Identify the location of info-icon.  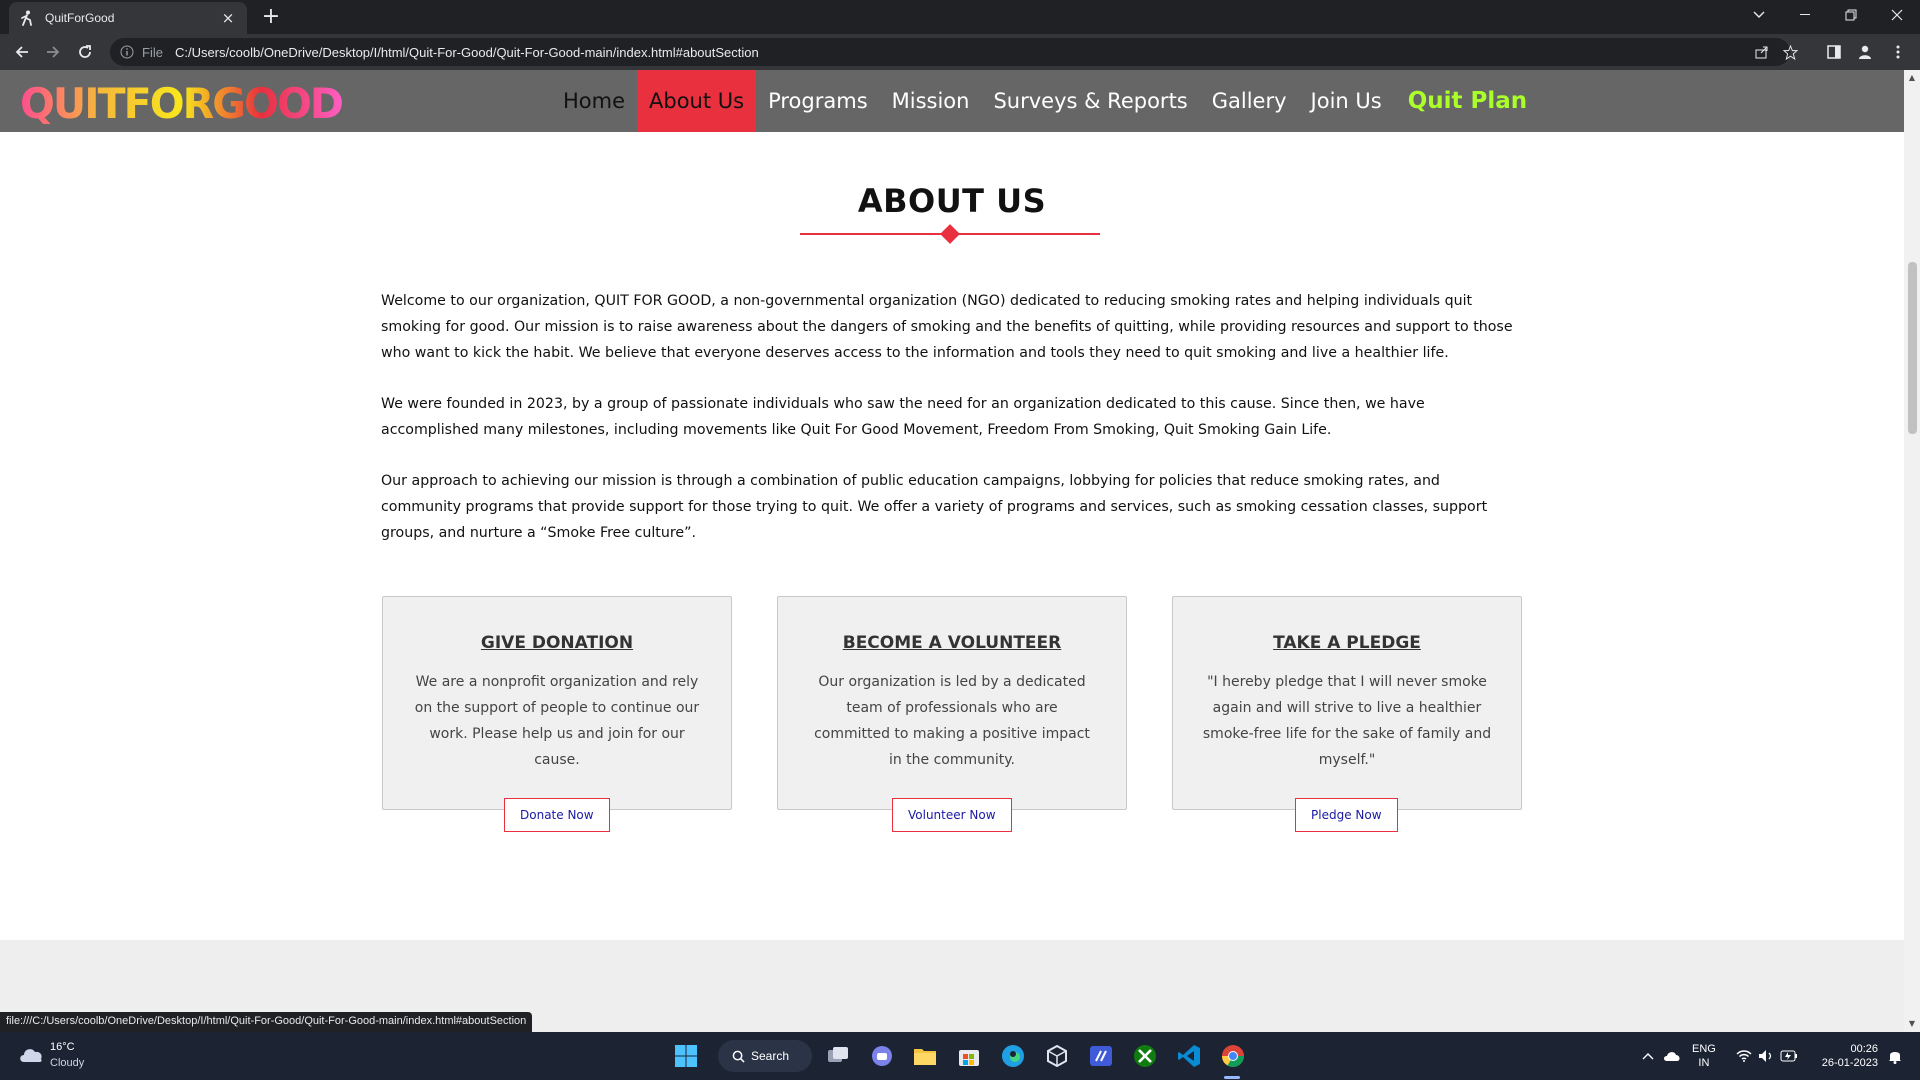
(127, 52).